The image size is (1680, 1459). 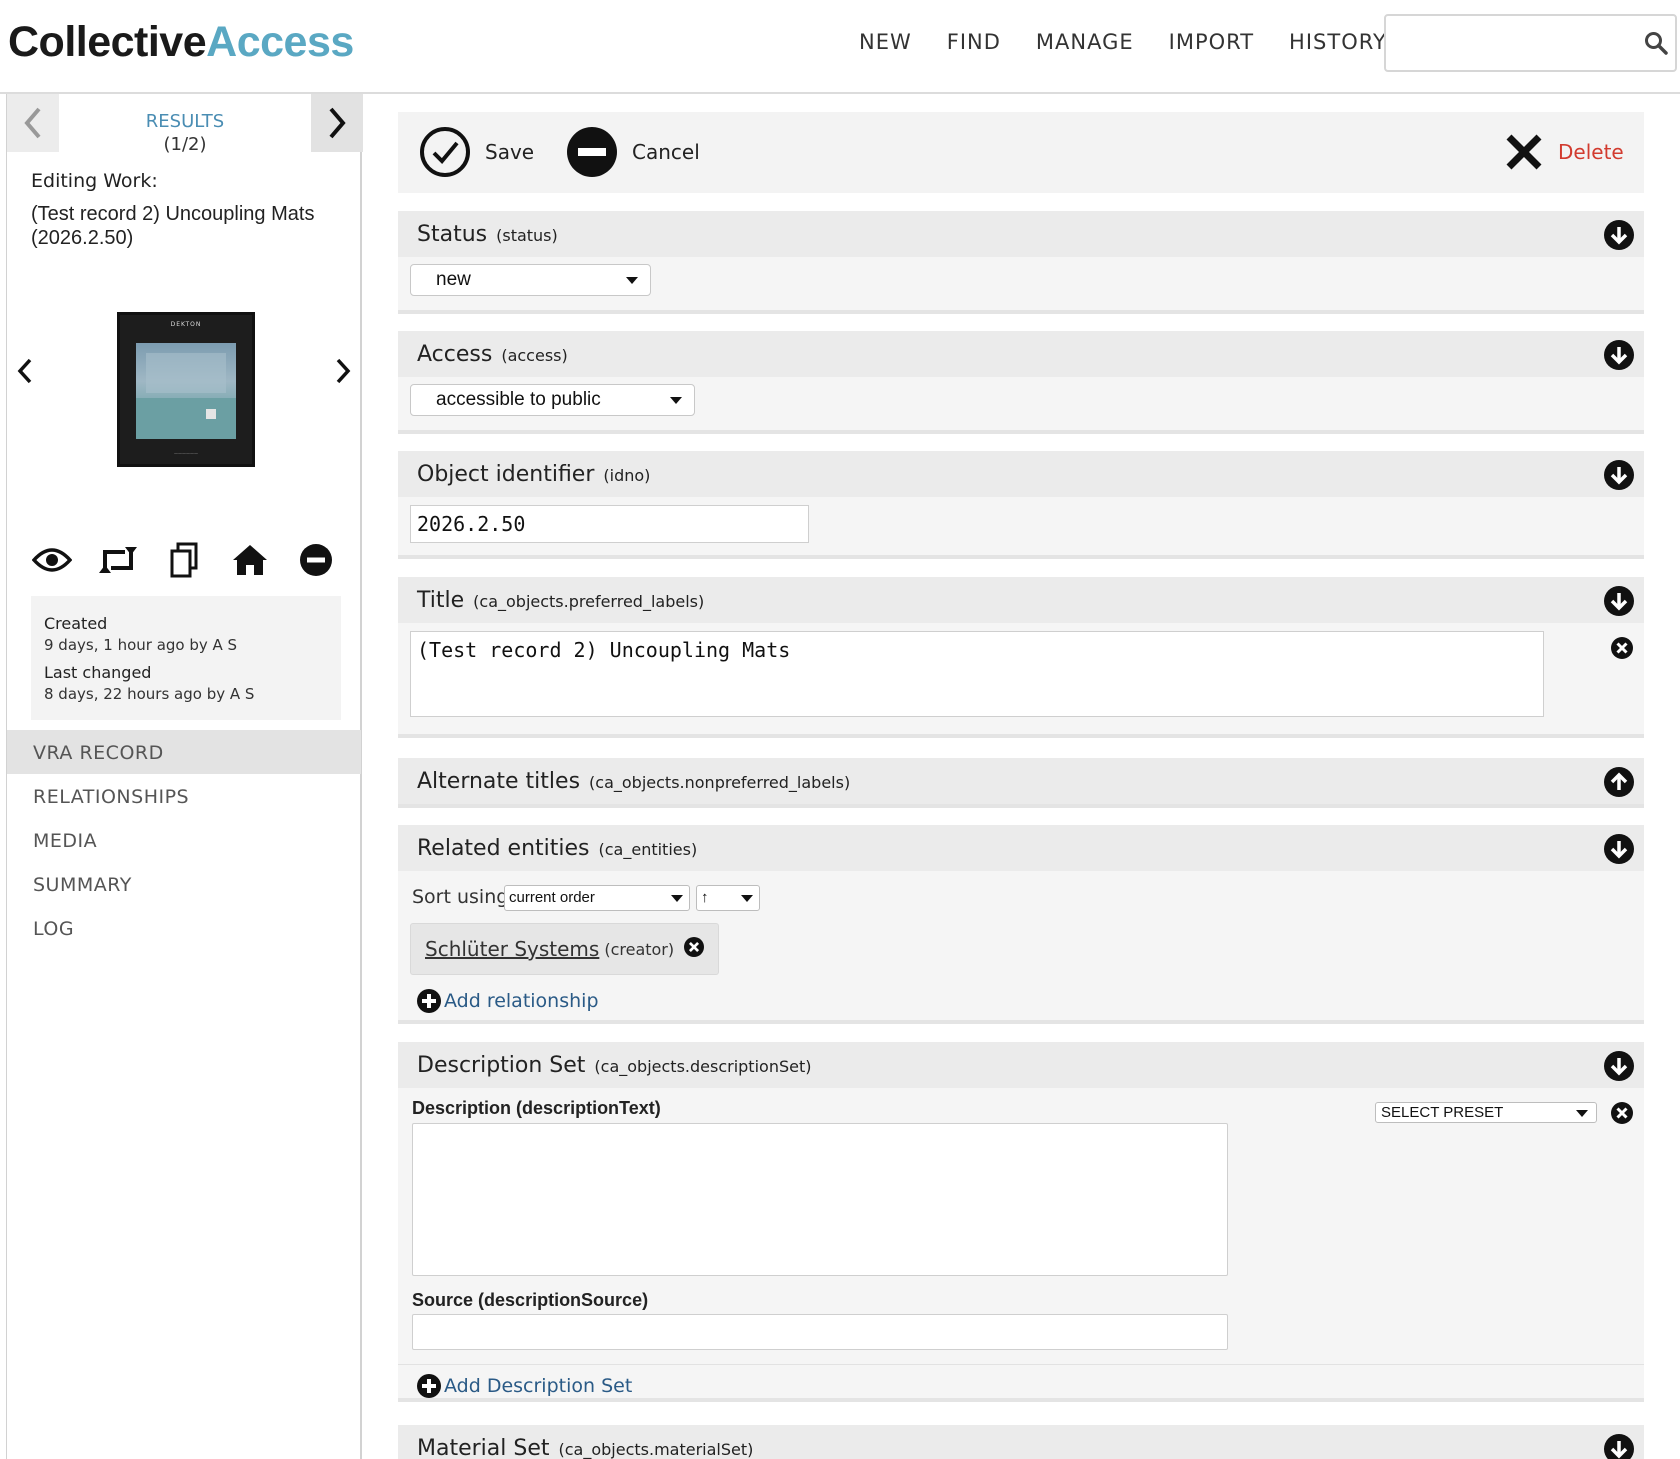 What do you see at coordinates (1021, 234) in the screenshot?
I see `bundle-header: Status (status)` at bounding box center [1021, 234].